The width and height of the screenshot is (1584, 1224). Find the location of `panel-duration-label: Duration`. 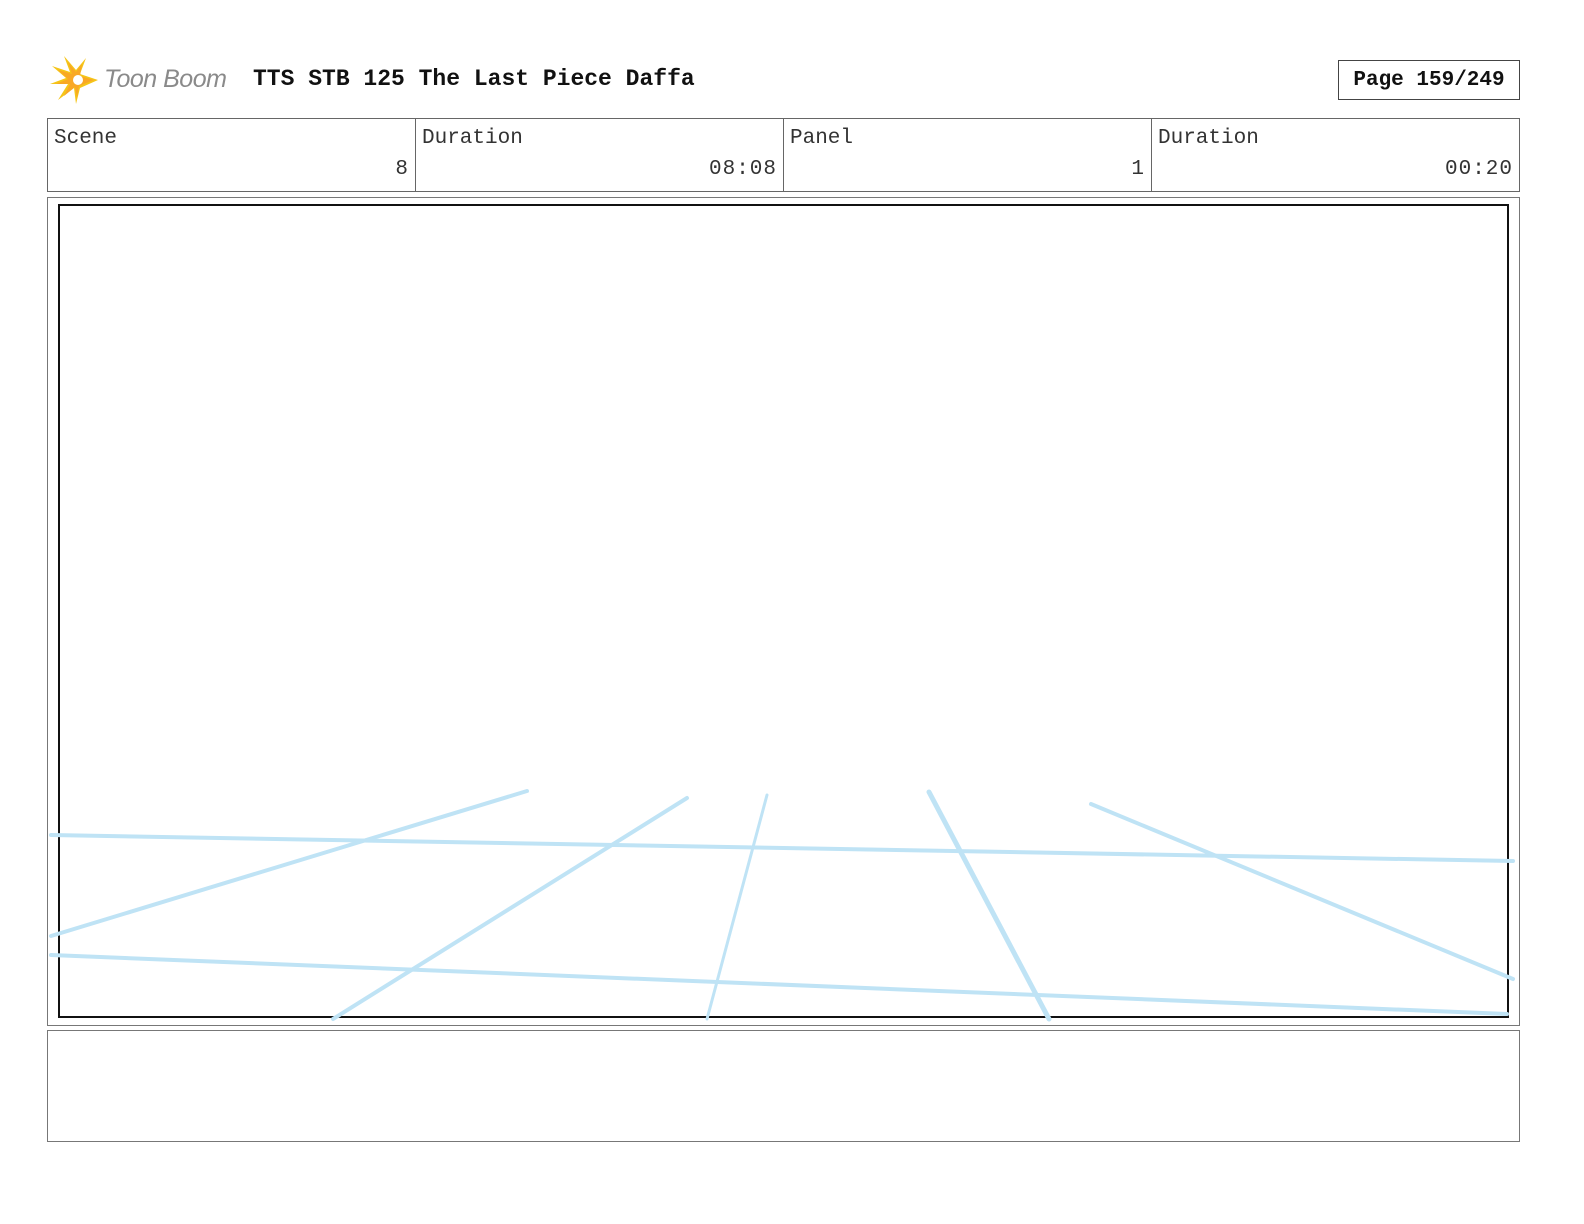

panel-duration-label: Duration is located at coordinates (1208, 138).